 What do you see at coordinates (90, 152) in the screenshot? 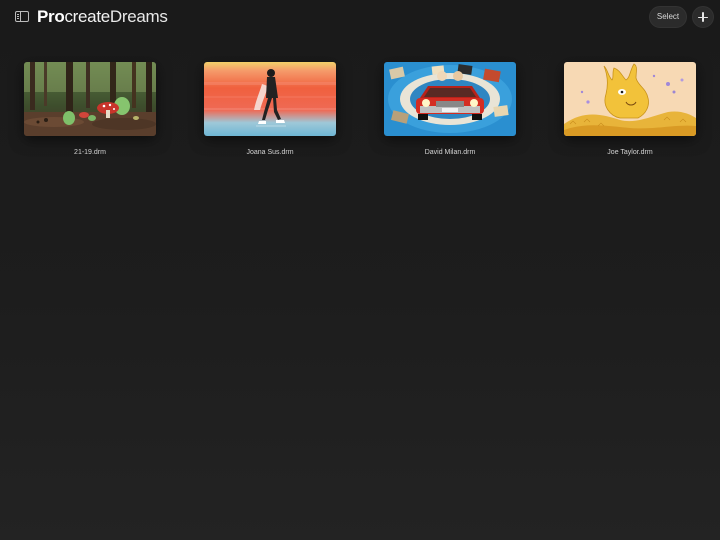
I see `project-name: 21-19.drm` at bounding box center [90, 152].